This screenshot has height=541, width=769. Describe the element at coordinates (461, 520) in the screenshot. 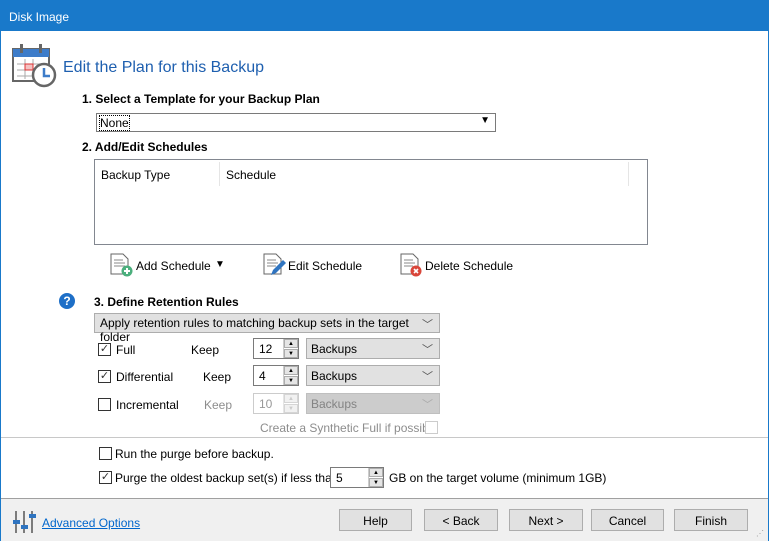

I see `back-button: < Back` at that location.